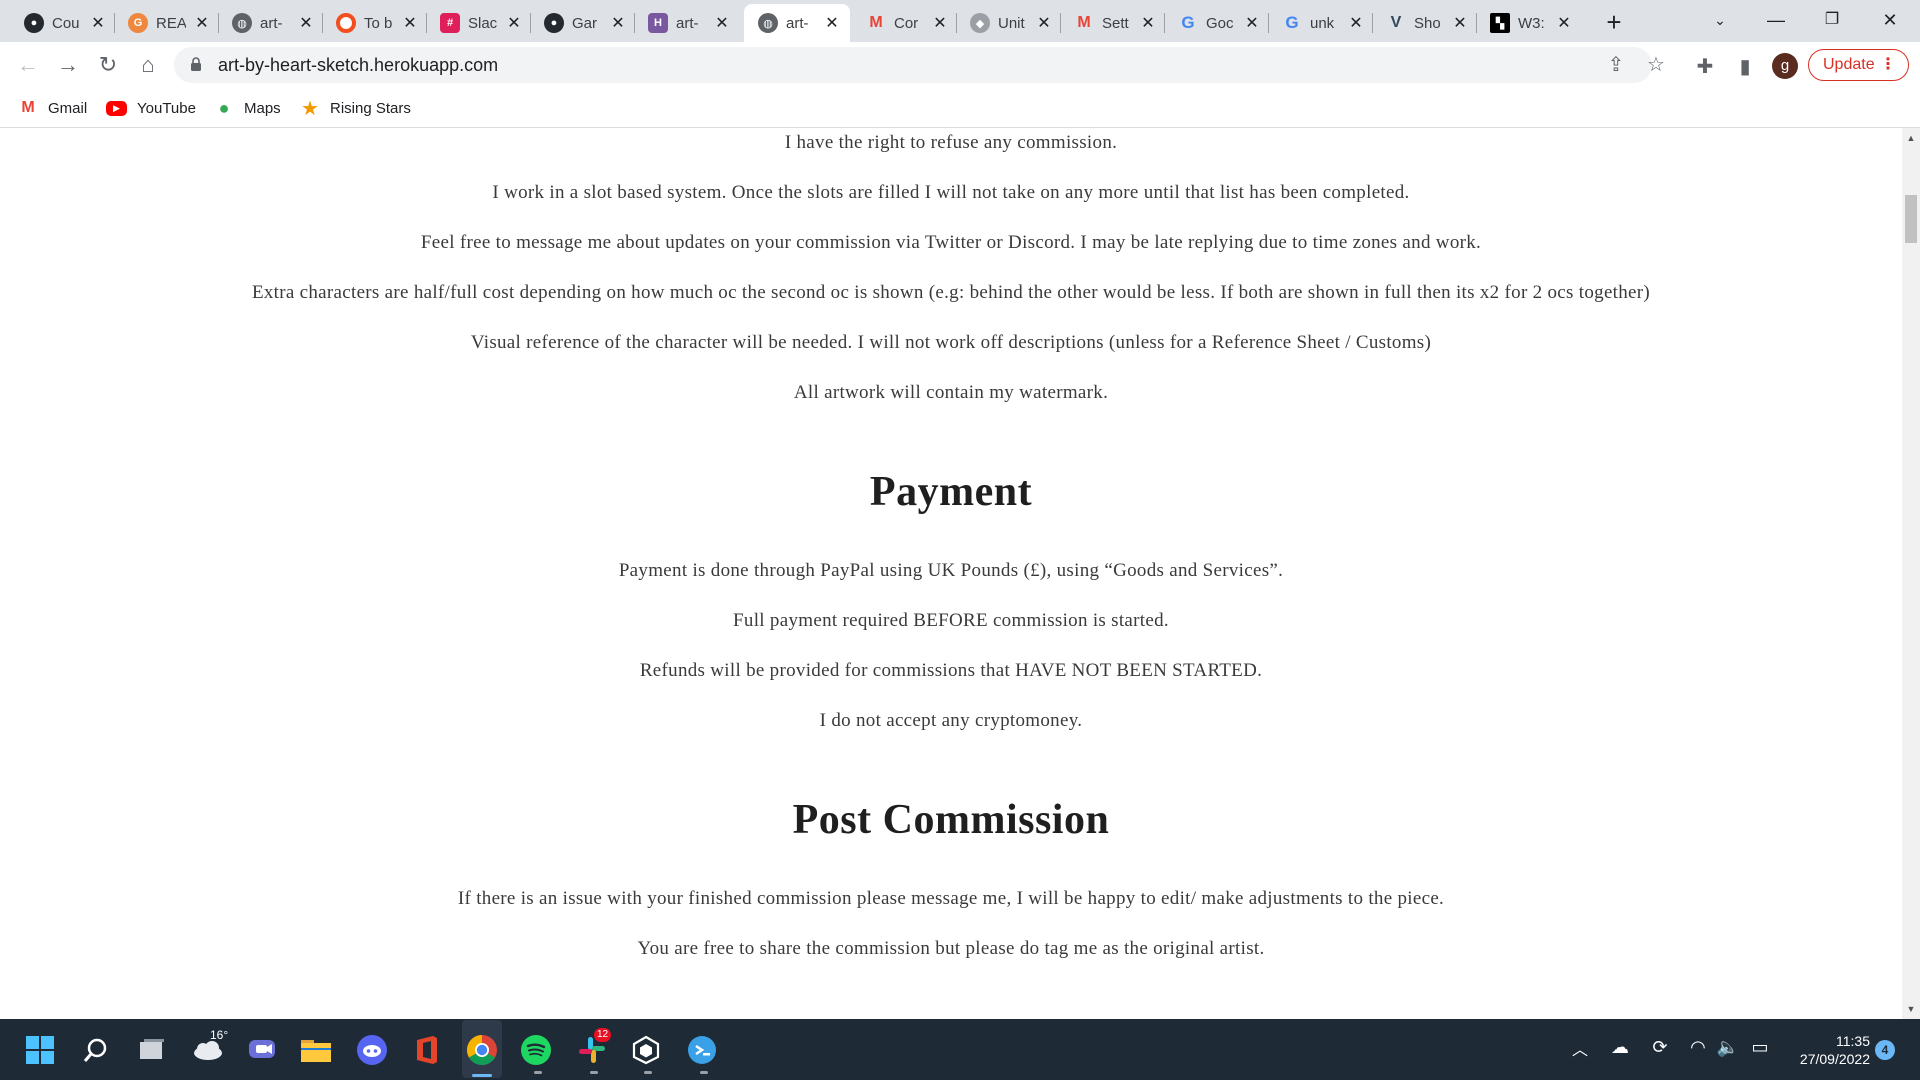  Describe the element at coordinates (378, 23) in the screenshot. I see `tab-title: To b` at that location.